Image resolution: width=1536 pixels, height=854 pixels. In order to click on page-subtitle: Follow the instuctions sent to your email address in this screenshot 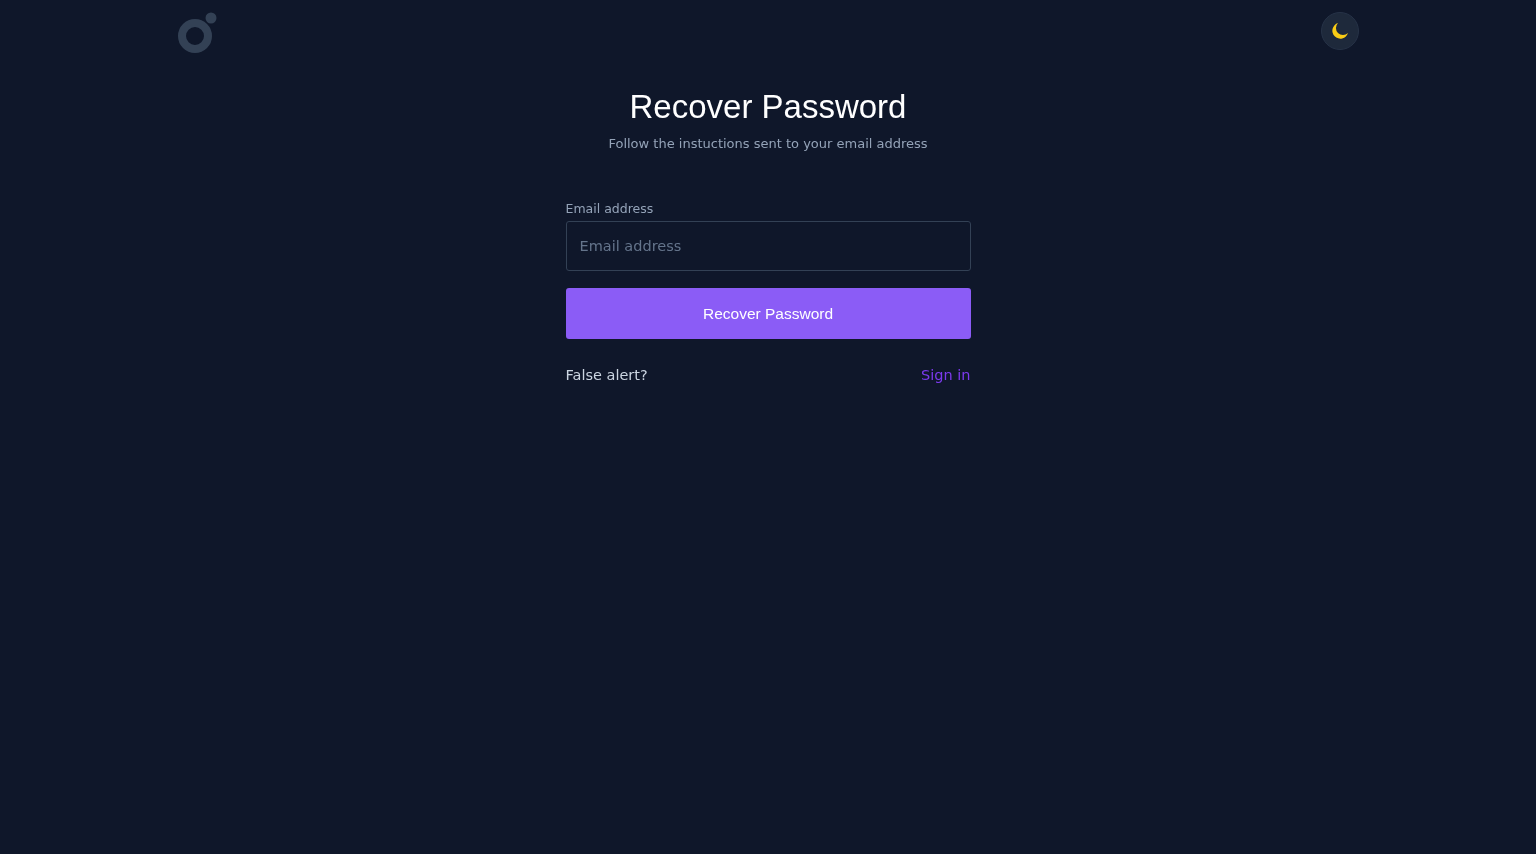, I will do `click(768, 143)`.